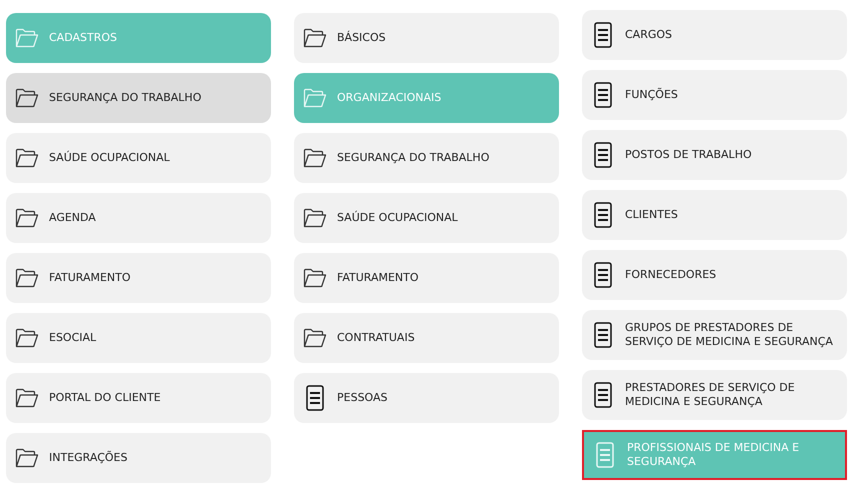 Image resolution: width=854 pixels, height=492 pixels. What do you see at coordinates (714, 95) in the screenshot?
I see `menu-item: FUNÇÕES` at bounding box center [714, 95].